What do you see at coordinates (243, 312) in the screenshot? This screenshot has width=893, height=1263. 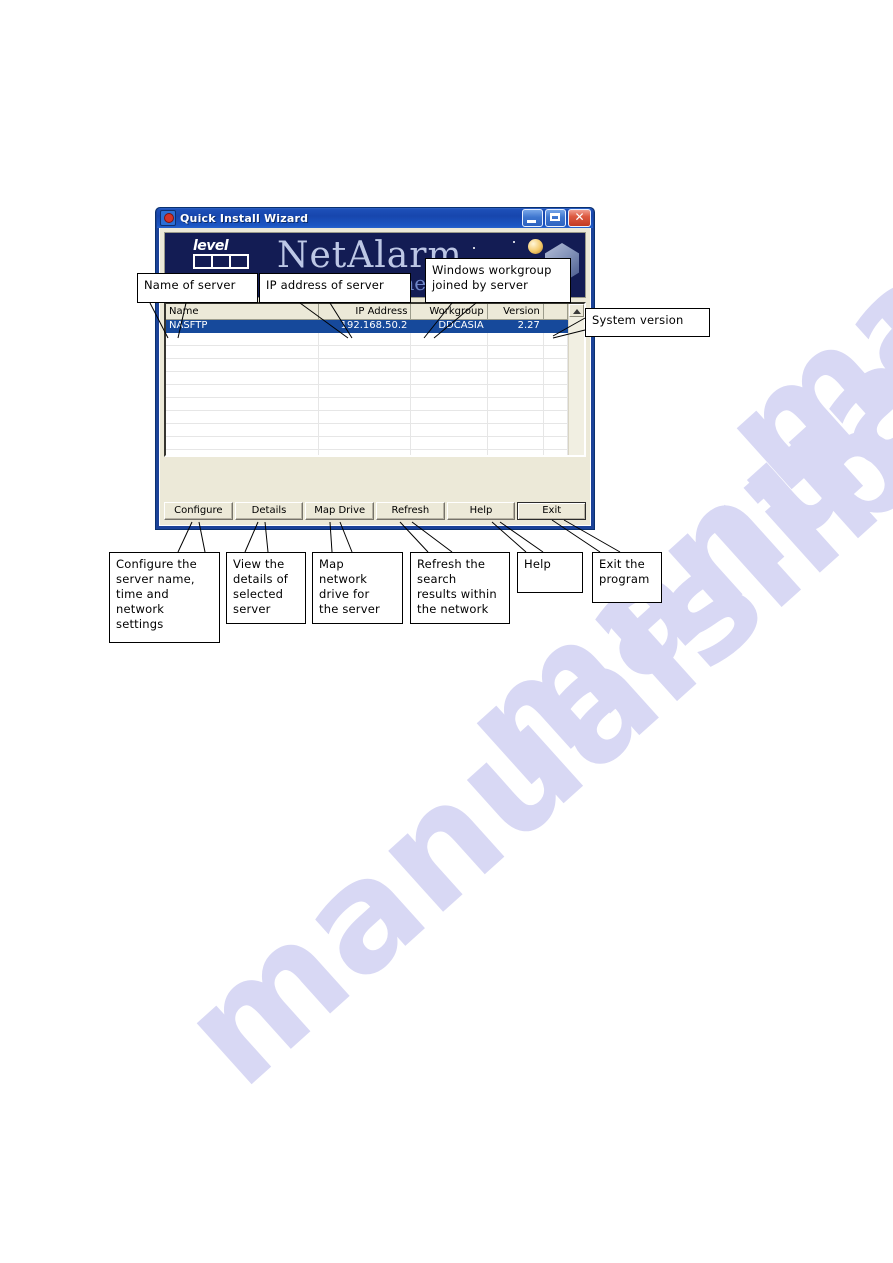 I see `column-header-name: Name` at bounding box center [243, 312].